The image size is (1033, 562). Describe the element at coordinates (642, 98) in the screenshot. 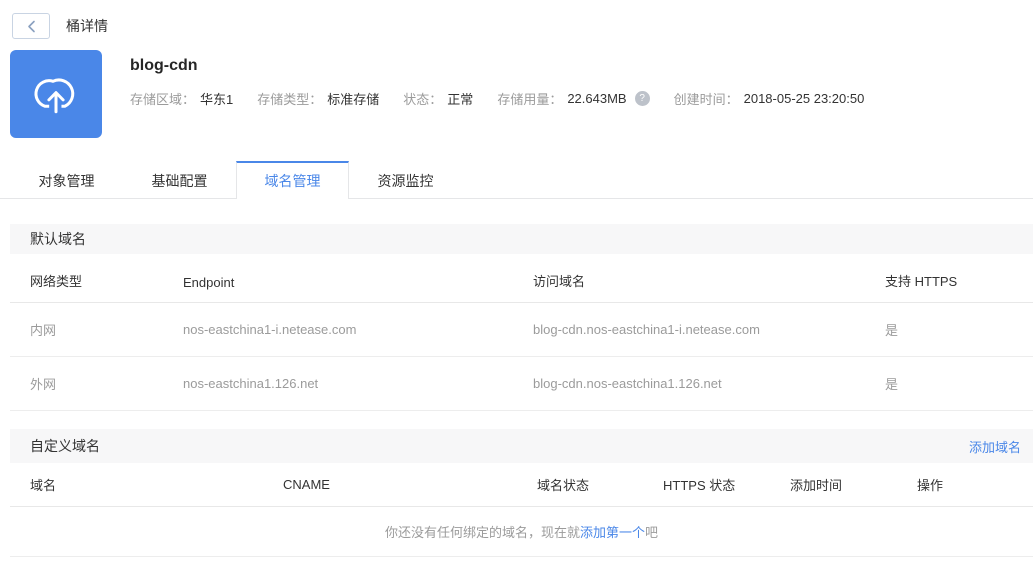

I see `help-icon: ?` at that location.